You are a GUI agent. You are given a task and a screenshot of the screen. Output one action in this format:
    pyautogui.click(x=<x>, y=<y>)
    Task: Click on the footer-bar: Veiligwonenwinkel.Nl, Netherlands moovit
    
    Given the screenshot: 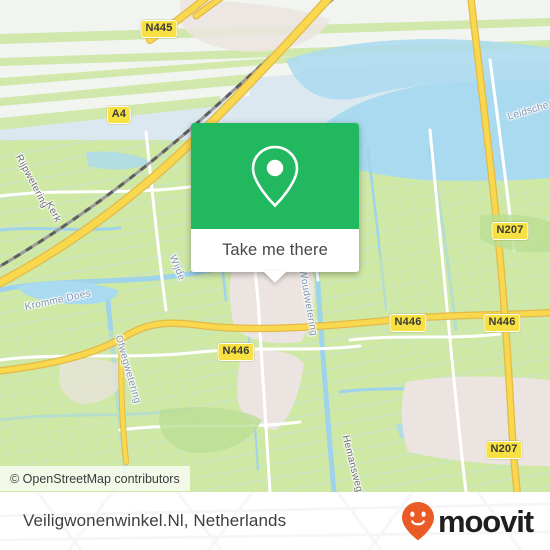 What is the action you would take?
    pyautogui.click(x=275, y=521)
    